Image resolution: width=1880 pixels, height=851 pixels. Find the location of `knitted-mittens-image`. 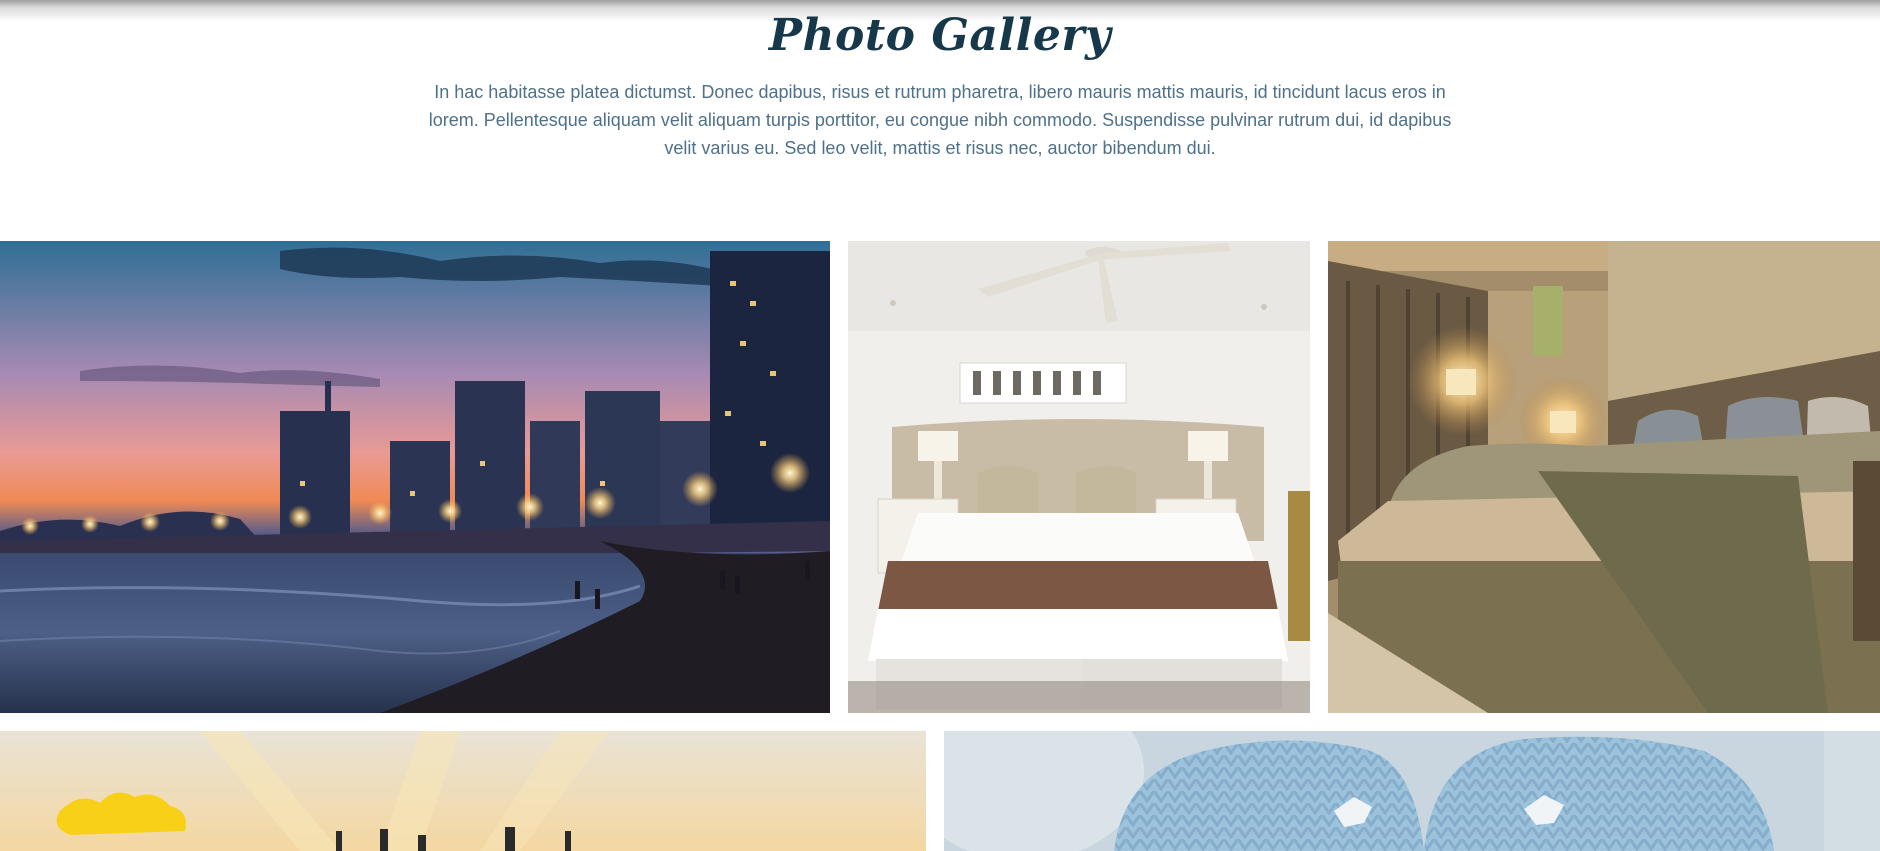

knitted-mittens-image is located at coordinates (1412, 791).